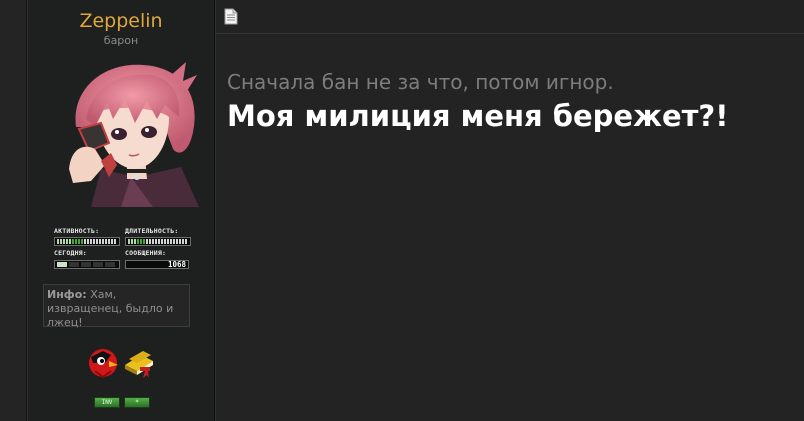 Image resolution: width=804 pixels, height=421 pixels. Describe the element at coordinates (139, 363) in the screenshot. I see `book-icon` at that location.